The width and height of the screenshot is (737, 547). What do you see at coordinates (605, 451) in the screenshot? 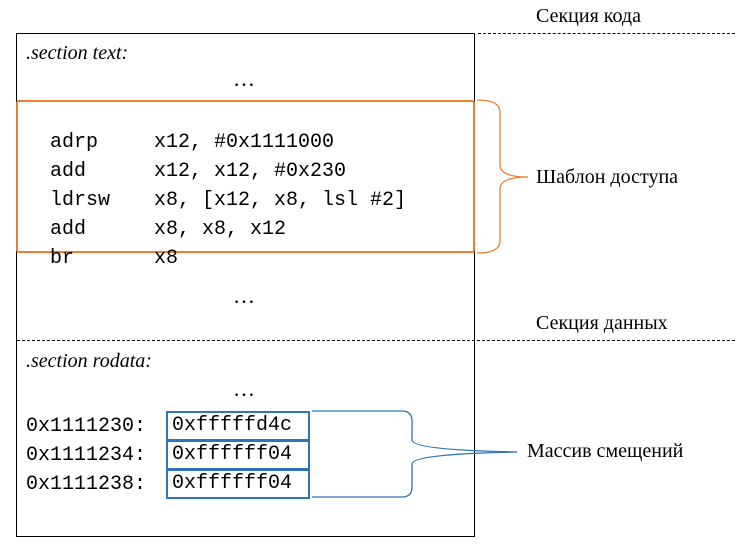
I see `offset-array-label: Массив смещений` at bounding box center [605, 451].